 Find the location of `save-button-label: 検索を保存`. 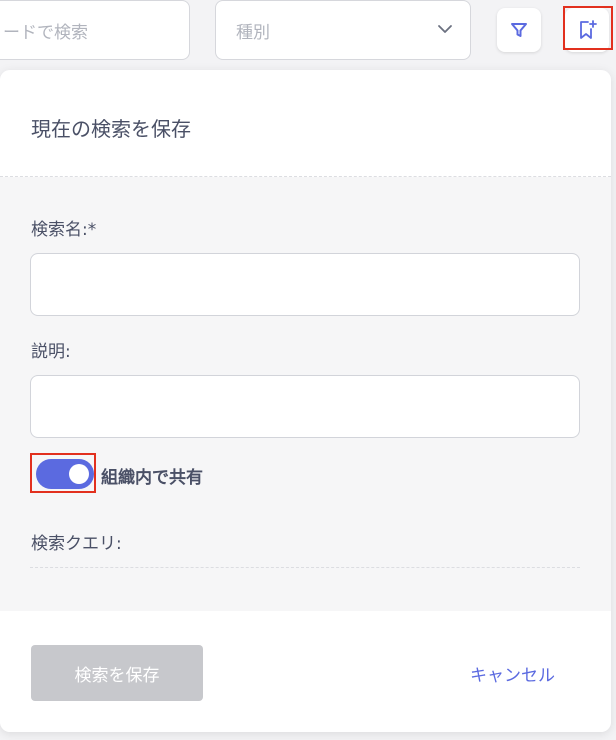

save-button-label: 検索を保存 is located at coordinates (117, 675).